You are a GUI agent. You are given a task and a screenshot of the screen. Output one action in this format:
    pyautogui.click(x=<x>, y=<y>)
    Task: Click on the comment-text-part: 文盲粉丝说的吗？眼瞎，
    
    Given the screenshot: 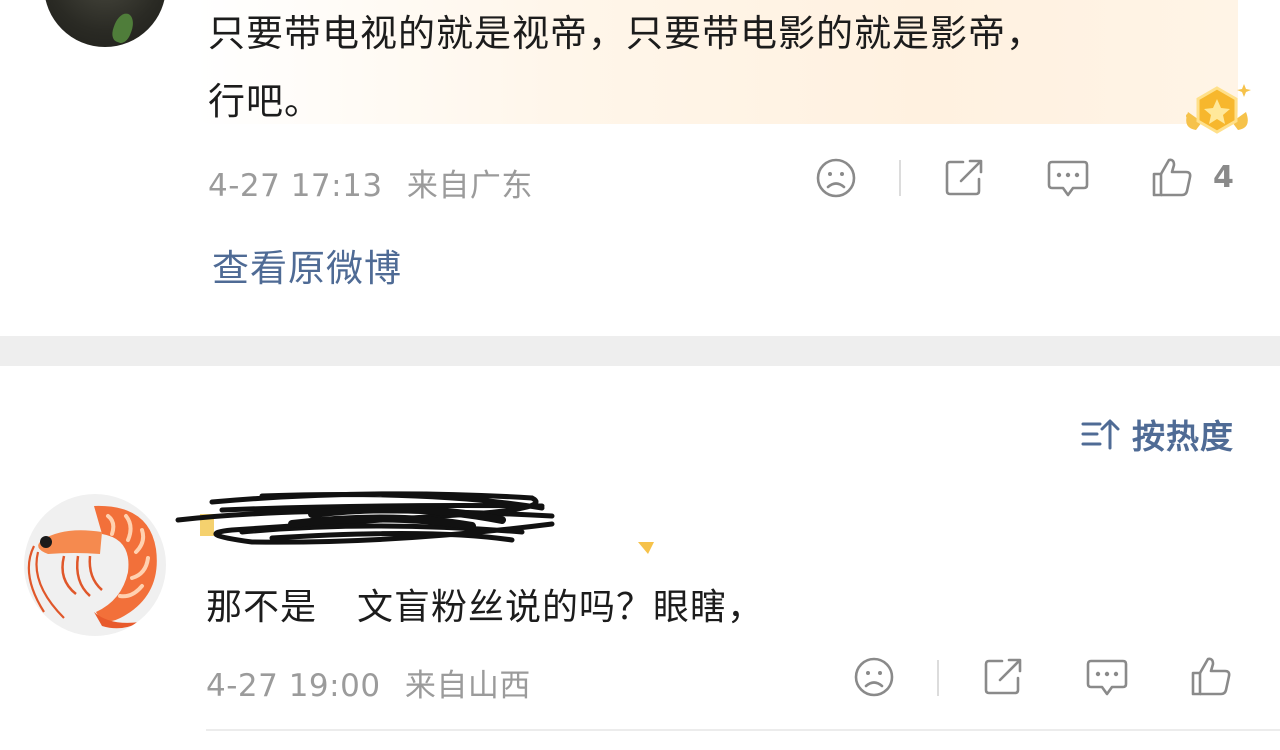 What is the action you would take?
    pyautogui.click(x=561, y=607)
    